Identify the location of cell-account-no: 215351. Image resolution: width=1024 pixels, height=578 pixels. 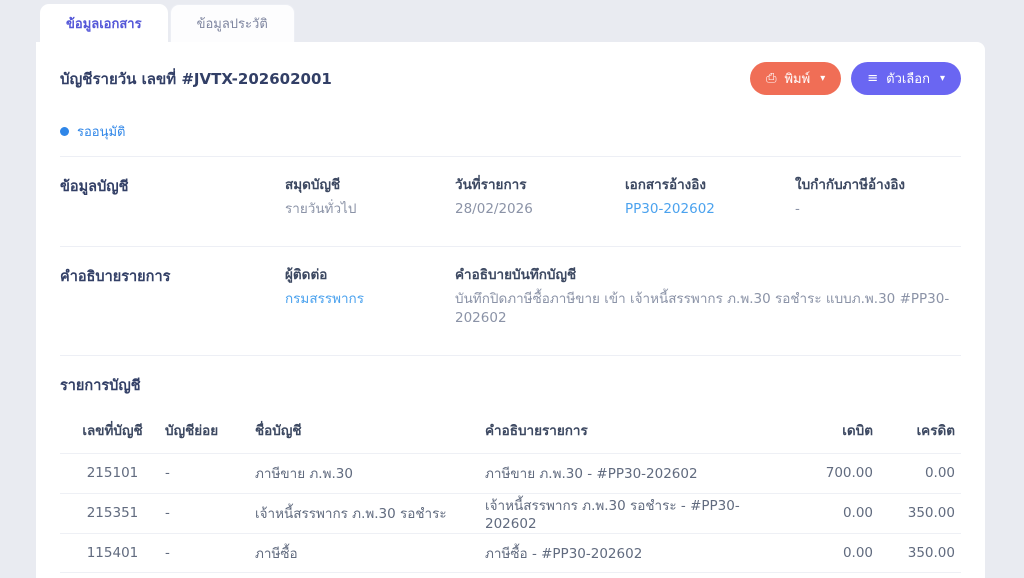
(112, 513).